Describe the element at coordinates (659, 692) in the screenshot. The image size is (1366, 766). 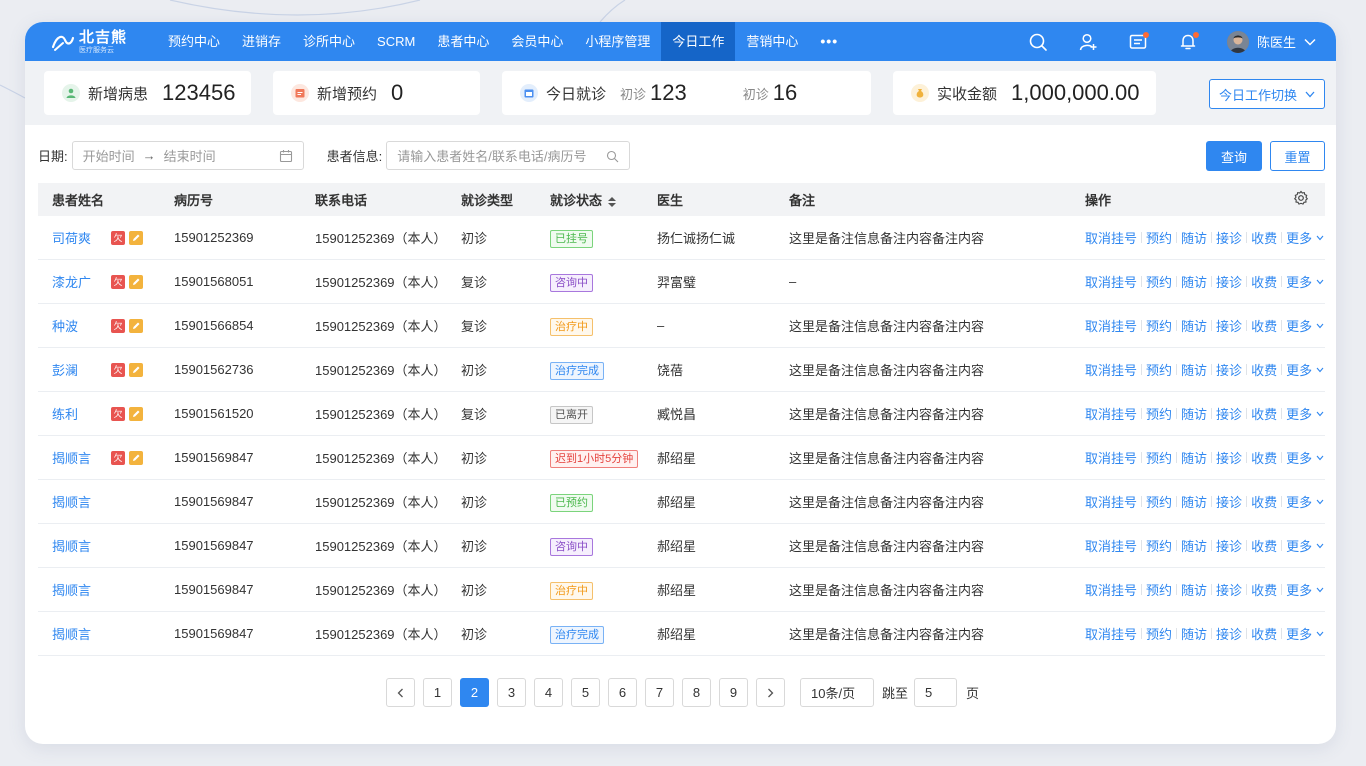
I see `page-button: 7` at that location.